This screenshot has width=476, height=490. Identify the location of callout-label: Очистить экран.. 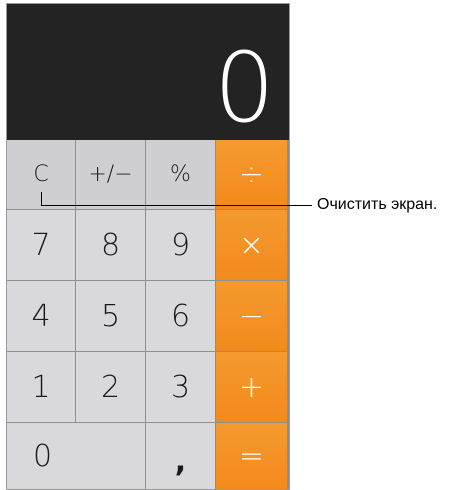
(377, 204).